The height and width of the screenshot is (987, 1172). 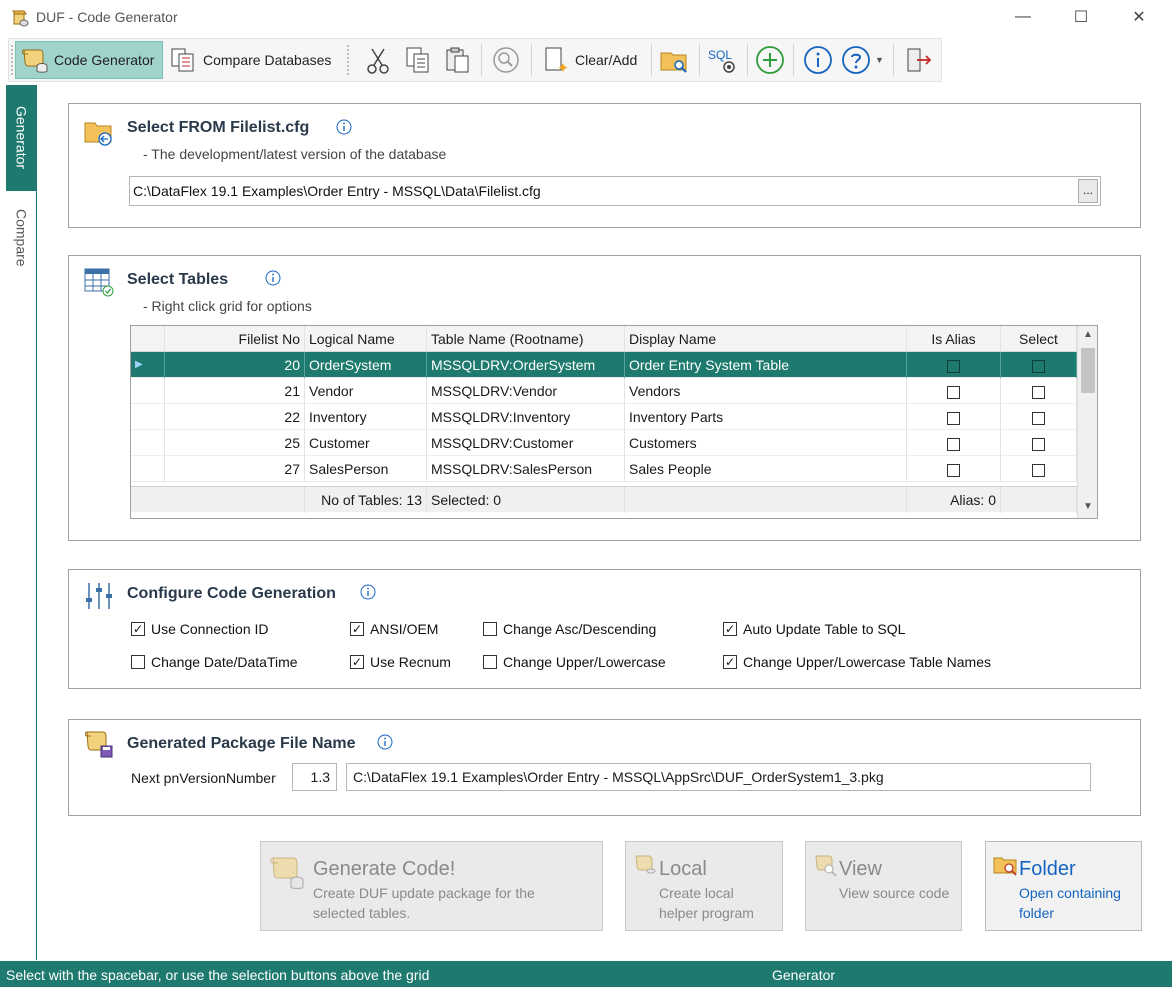 What do you see at coordinates (254, 60) in the screenshot?
I see `compare-databases-button: Compare Databases` at bounding box center [254, 60].